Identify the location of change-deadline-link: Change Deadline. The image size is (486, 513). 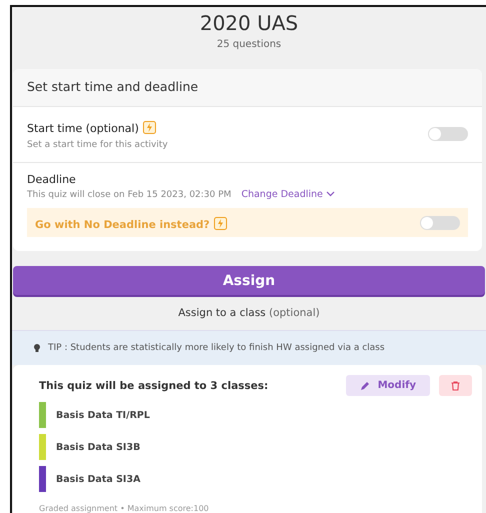
(288, 194).